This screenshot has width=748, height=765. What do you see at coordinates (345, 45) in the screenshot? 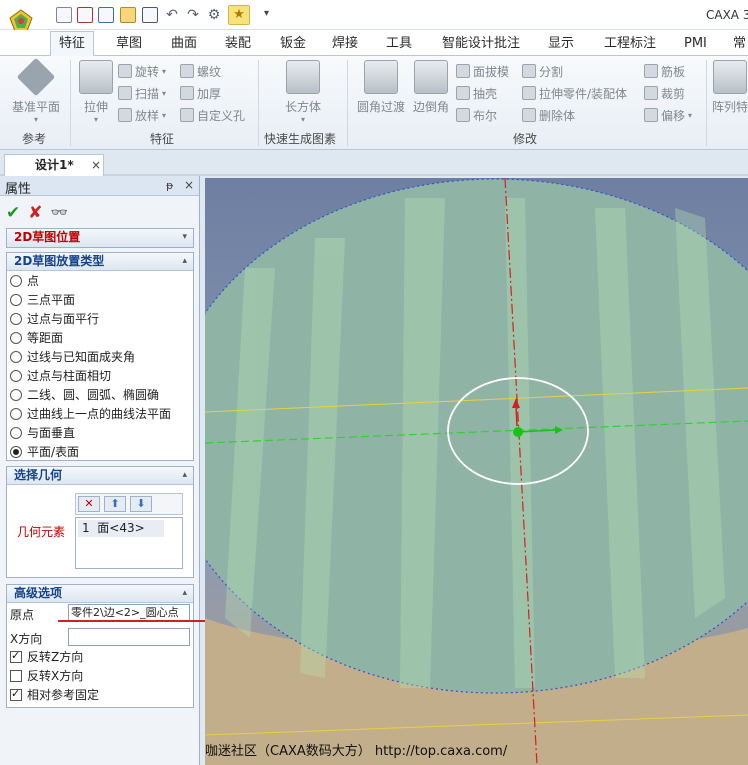
I see `tab-welding: 焊接` at bounding box center [345, 45].